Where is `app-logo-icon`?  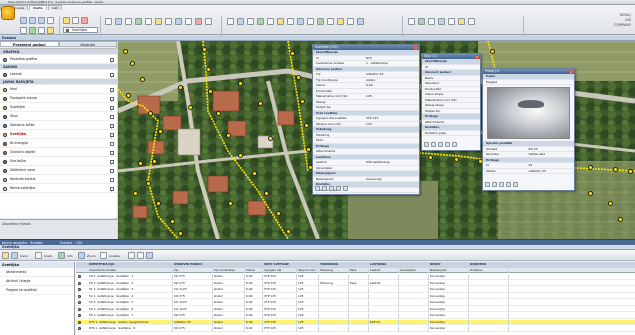 app-logo-icon is located at coordinates (8, 13).